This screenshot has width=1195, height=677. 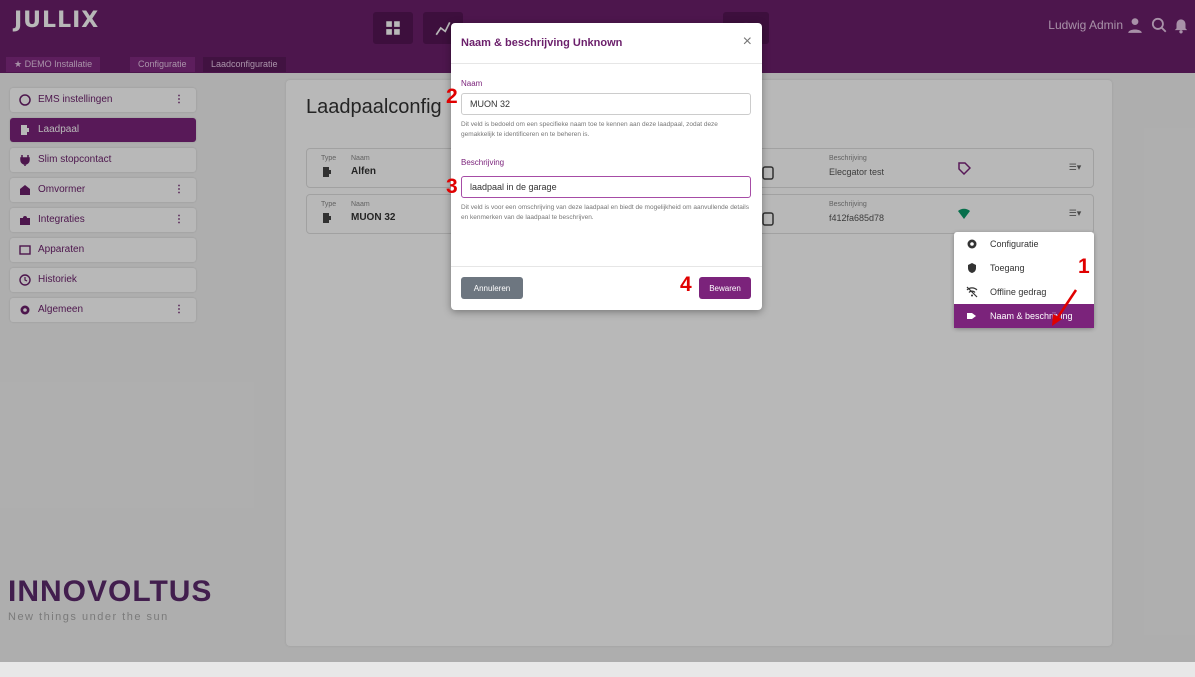 What do you see at coordinates (972, 268) in the screenshot?
I see `shield-icon` at bounding box center [972, 268].